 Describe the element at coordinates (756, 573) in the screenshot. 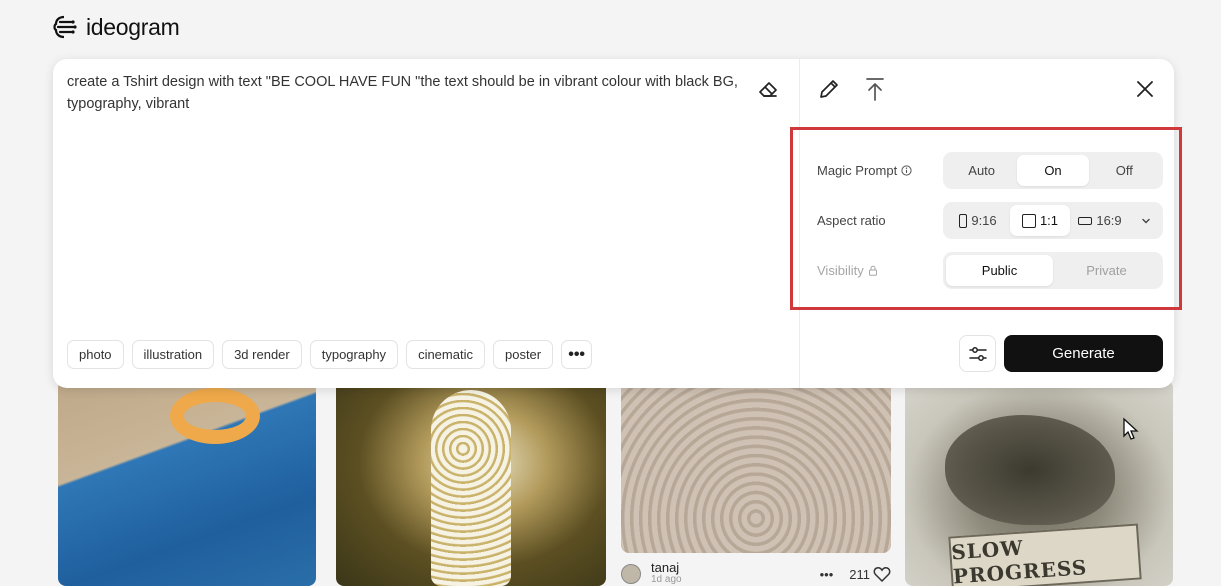

I see `card-meta: tanaj 1d ago ••• 211` at that location.